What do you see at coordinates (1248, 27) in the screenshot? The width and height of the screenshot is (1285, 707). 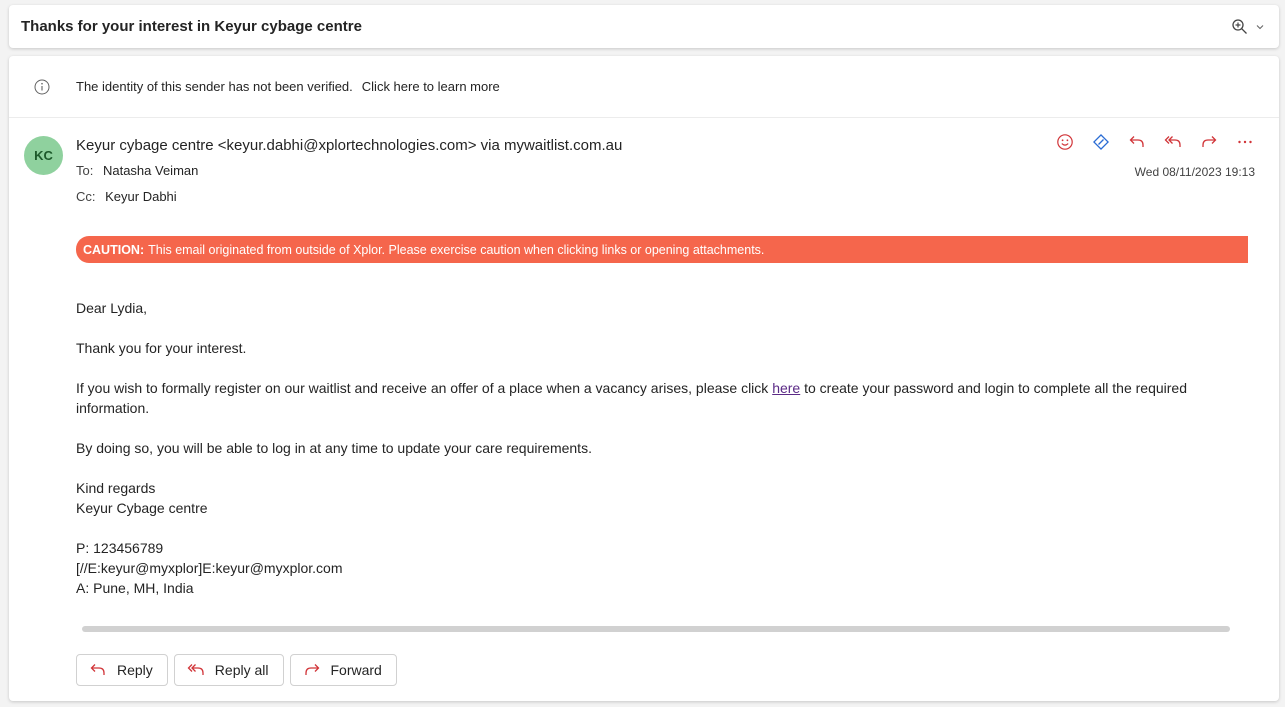 I see `zoom-control` at bounding box center [1248, 27].